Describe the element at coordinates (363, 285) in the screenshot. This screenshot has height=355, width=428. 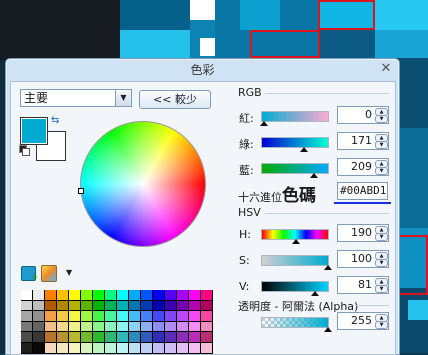
I see `value-spinbox: 81 ▲ ▼` at that location.